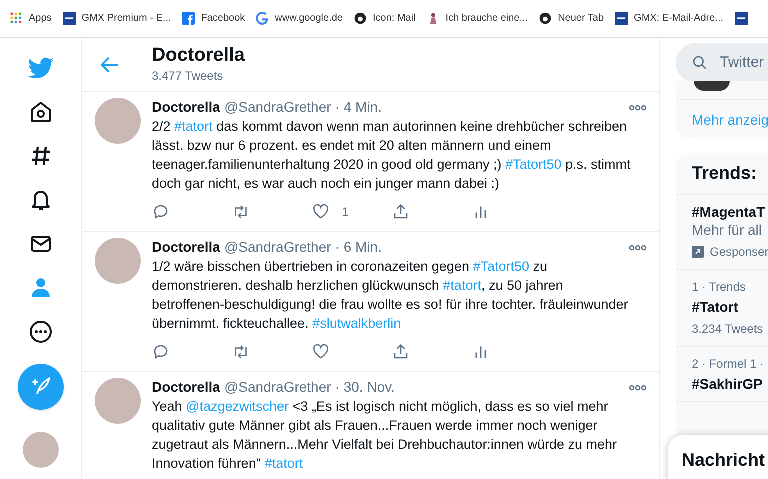  What do you see at coordinates (571, 18) in the screenshot?
I see `bookmark: Neuer Tab` at bounding box center [571, 18].